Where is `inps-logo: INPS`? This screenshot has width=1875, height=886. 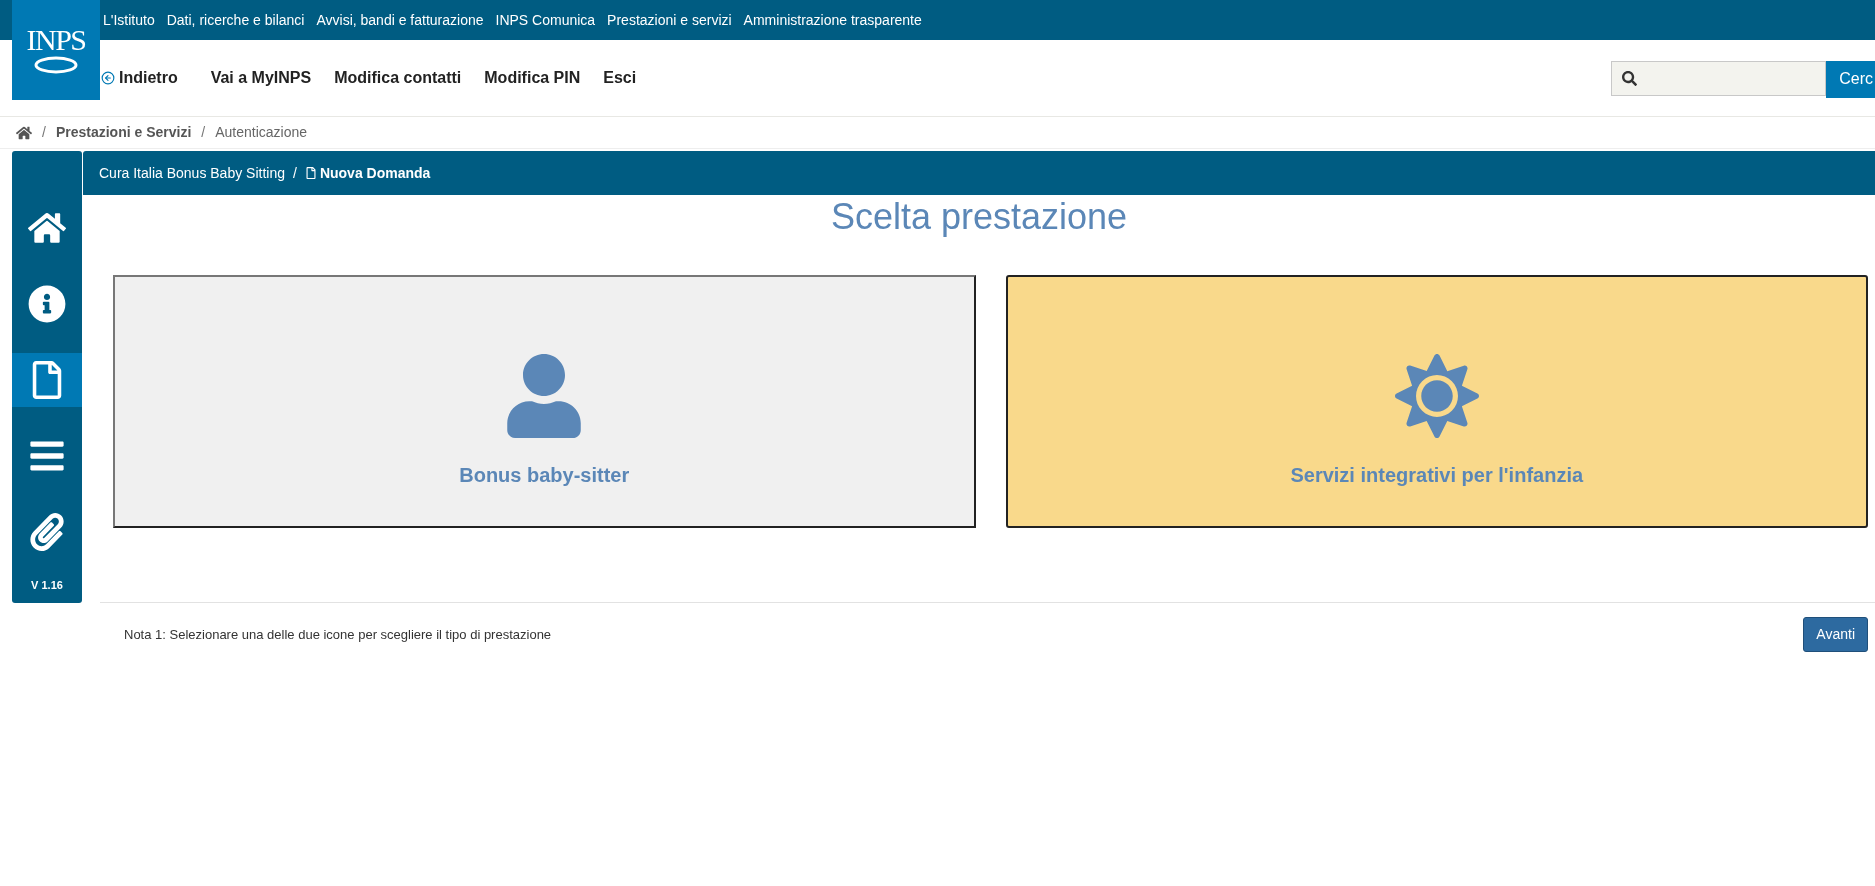 inps-logo: INPS is located at coordinates (56, 50).